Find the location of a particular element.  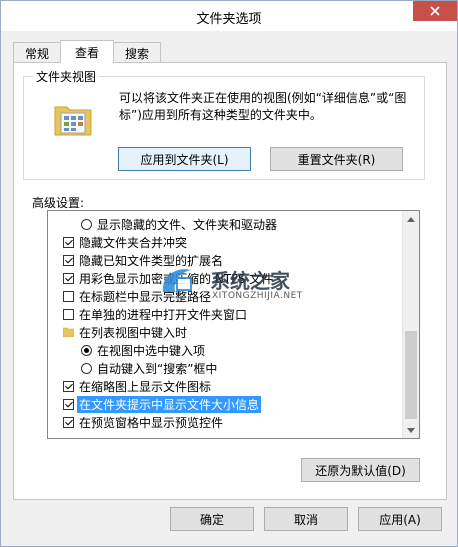

folder-icon is located at coordinates (68, 332).